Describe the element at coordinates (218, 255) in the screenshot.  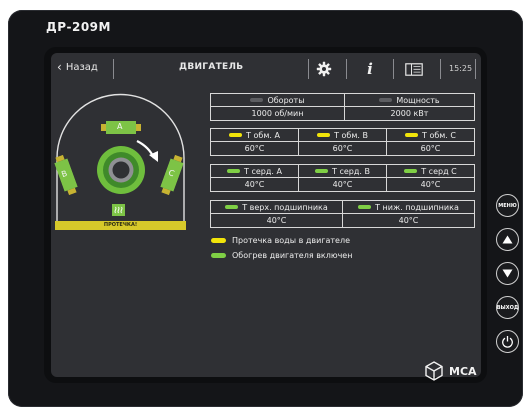
I see `heating-legend-indicator` at that location.